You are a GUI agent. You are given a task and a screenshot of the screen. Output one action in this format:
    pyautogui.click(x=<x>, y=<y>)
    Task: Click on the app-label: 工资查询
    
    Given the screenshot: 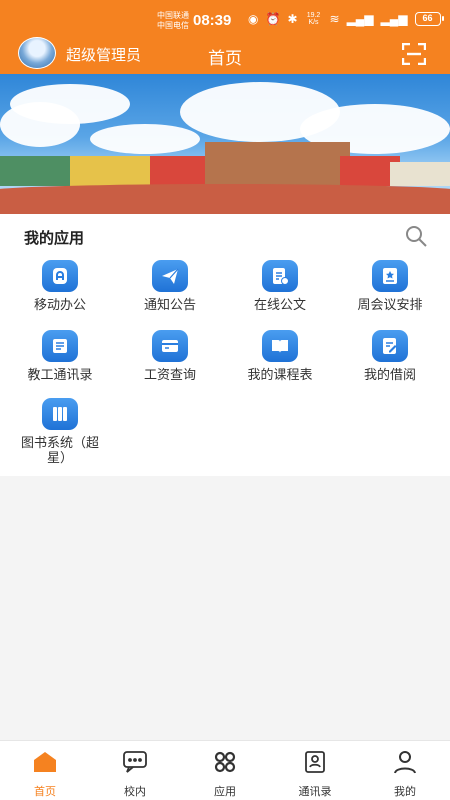 What is the action you would take?
    pyautogui.click(x=169, y=374)
    